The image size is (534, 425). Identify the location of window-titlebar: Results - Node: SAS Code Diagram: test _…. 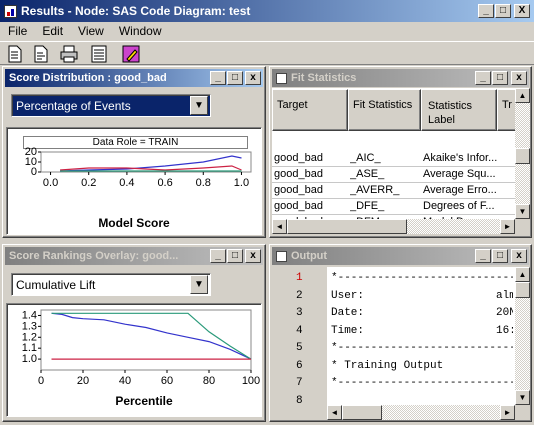
(267, 11).